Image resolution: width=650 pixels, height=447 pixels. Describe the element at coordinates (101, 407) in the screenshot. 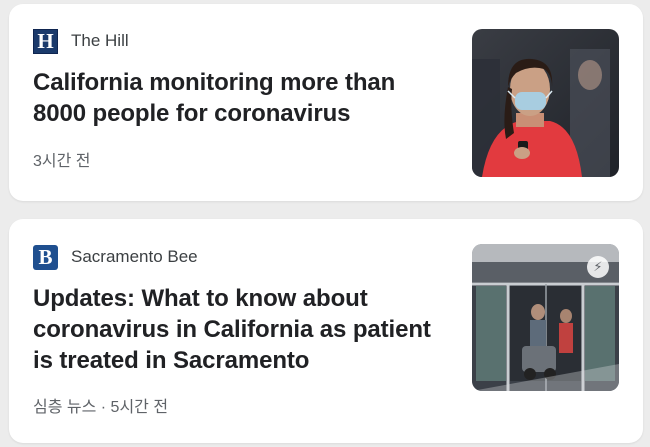

I see `timestamp: 심층 뉴스 · 5시간 전` at that location.